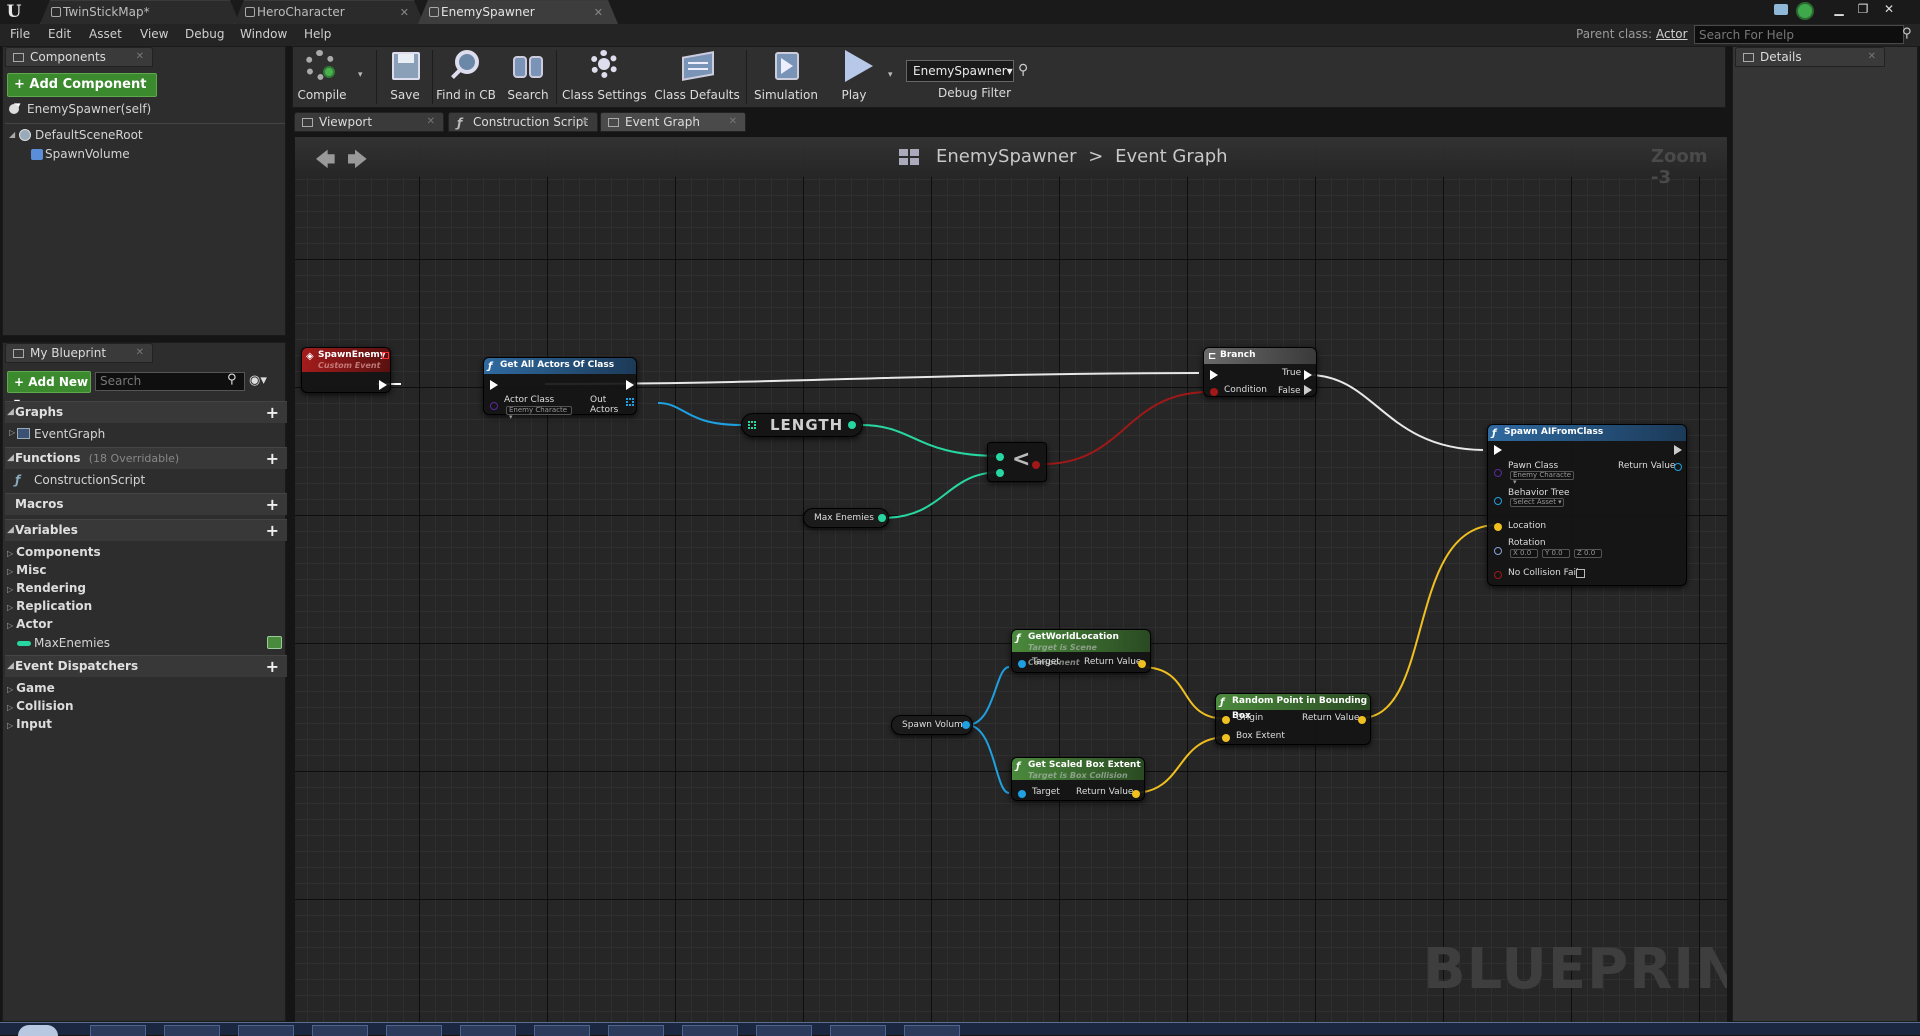 This screenshot has width=1920, height=1036. What do you see at coordinates (1498, 473) in the screenshot?
I see `pawn-class-pin` at bounding box center [1498, 473].